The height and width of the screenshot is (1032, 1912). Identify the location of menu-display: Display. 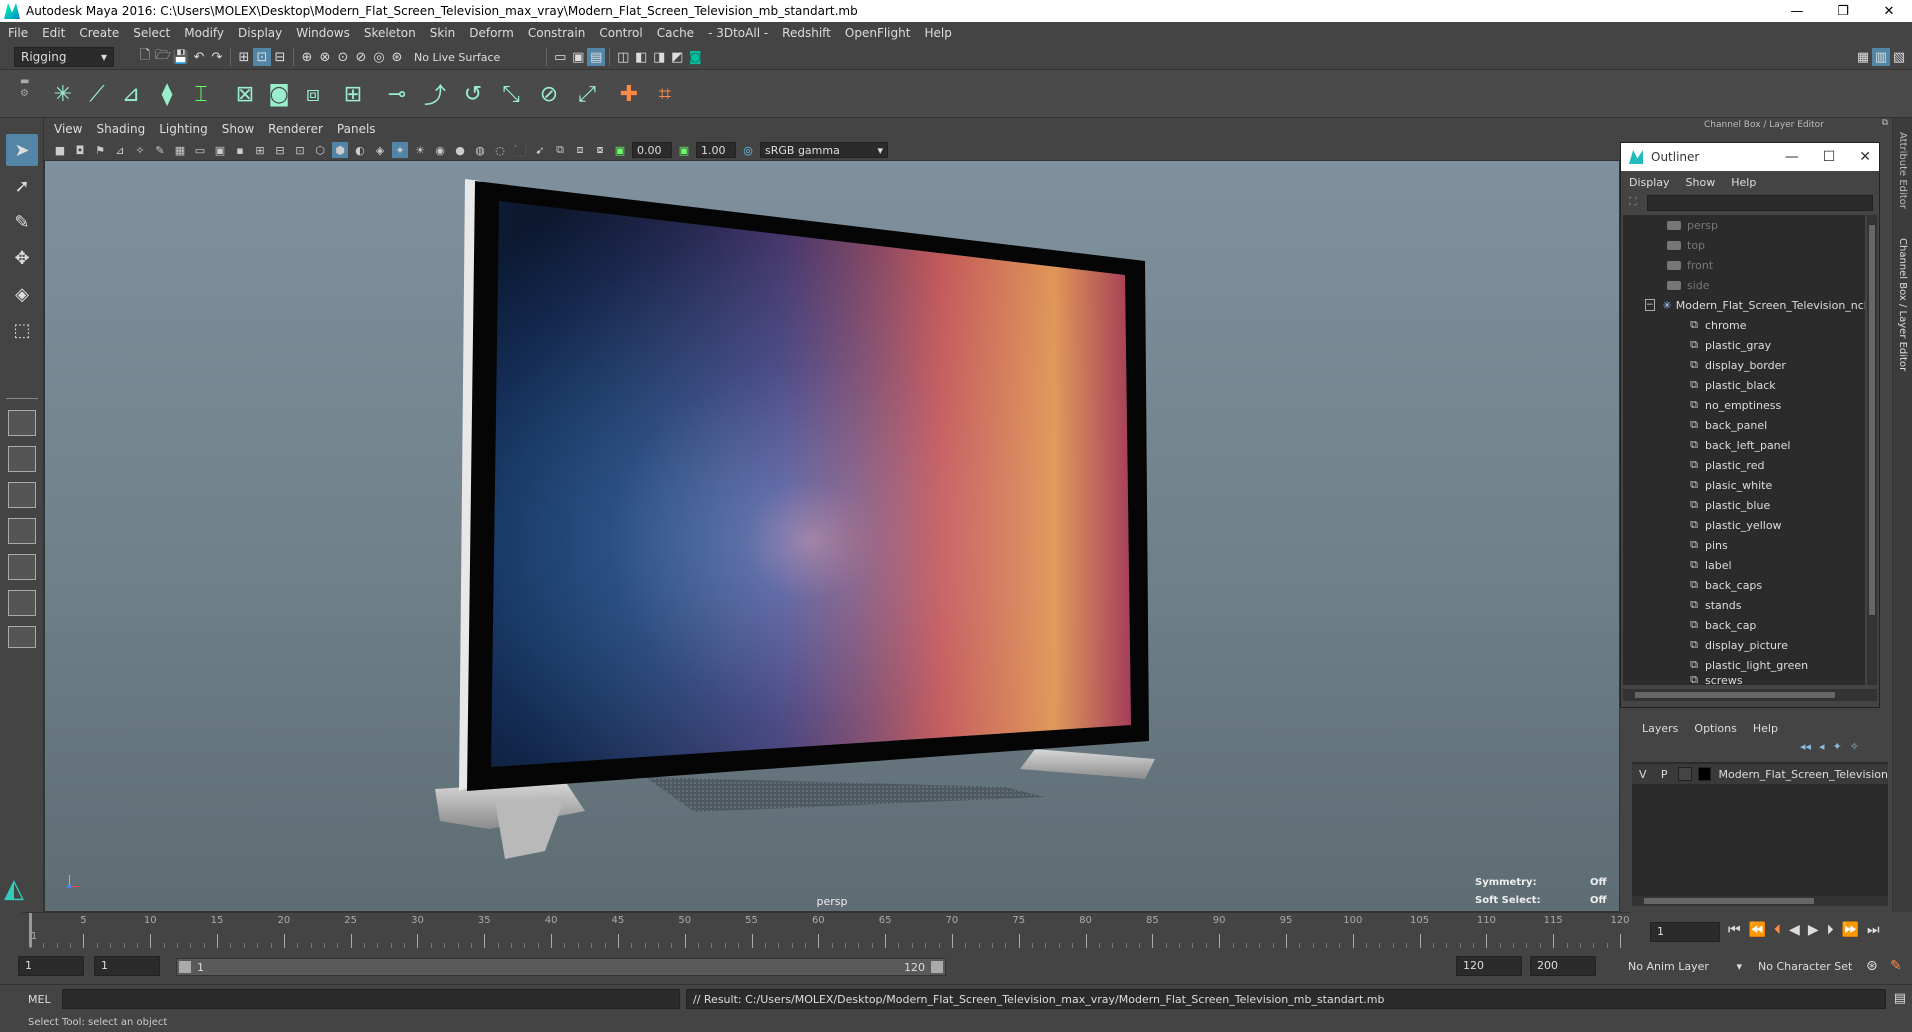
(260, 33).